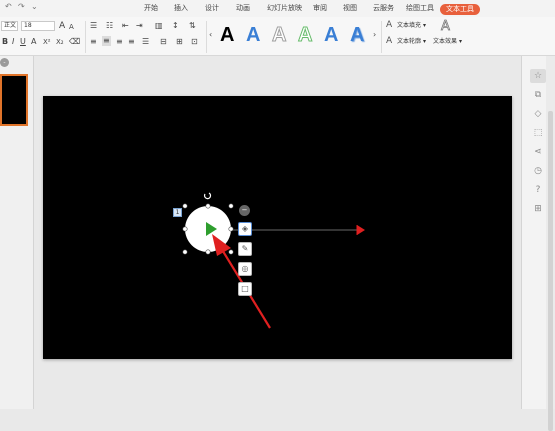  What do you see at coordinates (538, 209) in the screenshot?
I see `grid-icon: ⊞` at bounding box center [538, 209].